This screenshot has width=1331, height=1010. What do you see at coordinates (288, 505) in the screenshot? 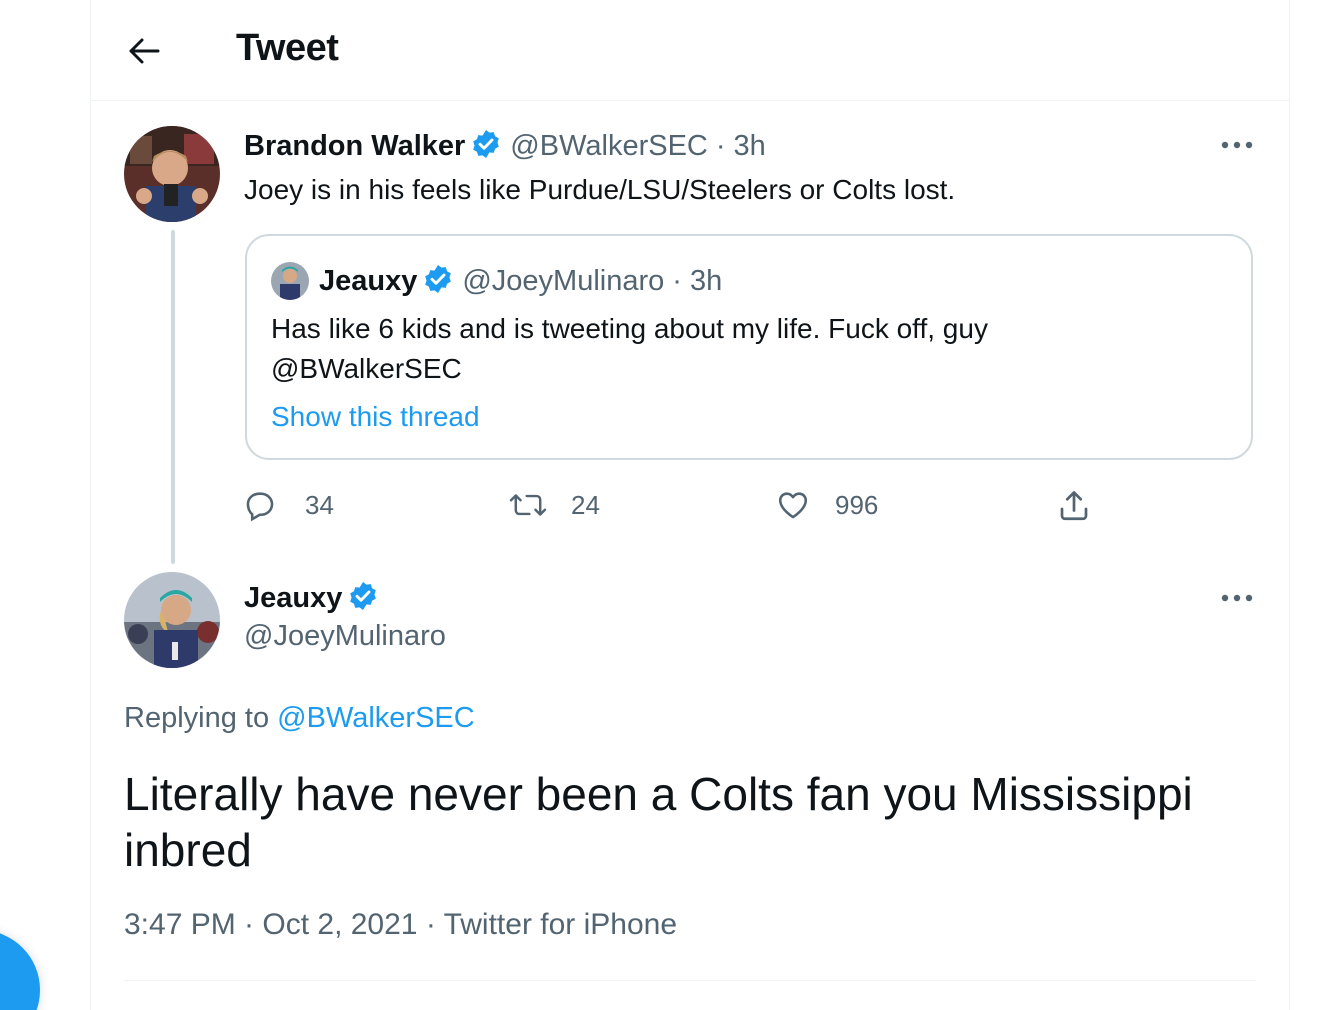
I see `reply-button: 34` at bounding box center [288, 505].